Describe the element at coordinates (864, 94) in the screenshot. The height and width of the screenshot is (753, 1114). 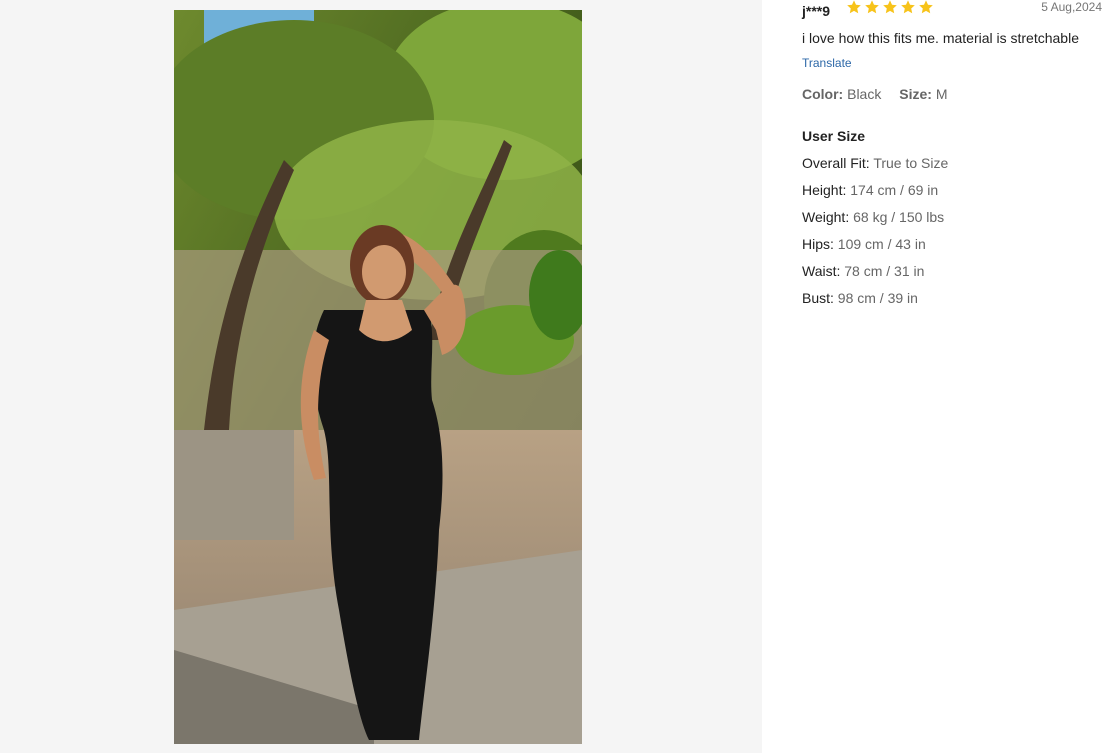
I see `color-value: Black` at that location.